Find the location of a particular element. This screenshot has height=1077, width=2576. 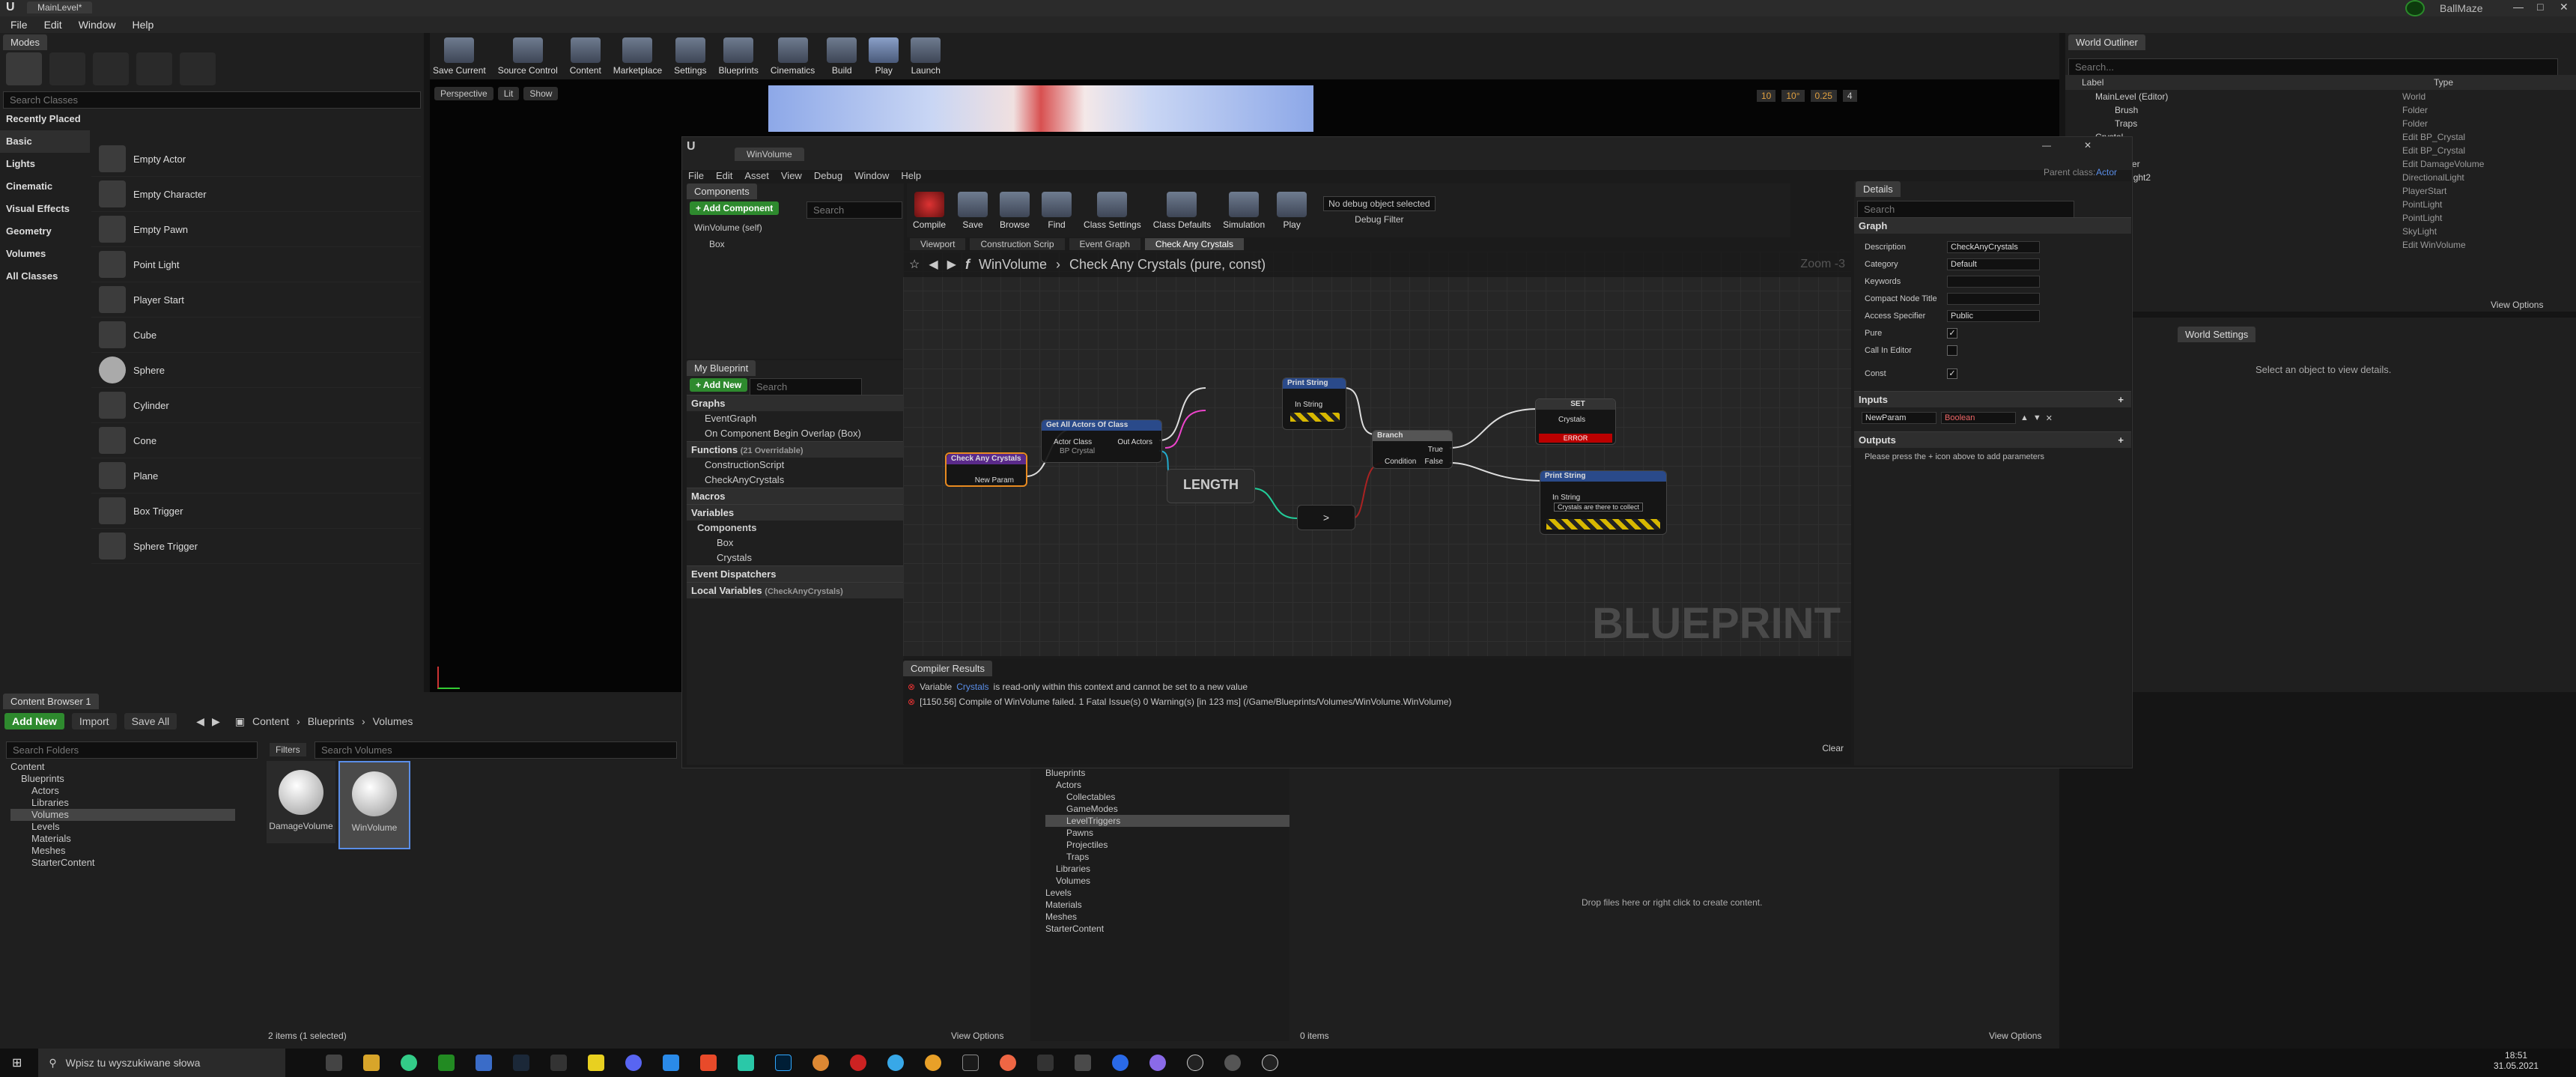

view-options-button-2: View Options is located at coordinates (2015, 1036).